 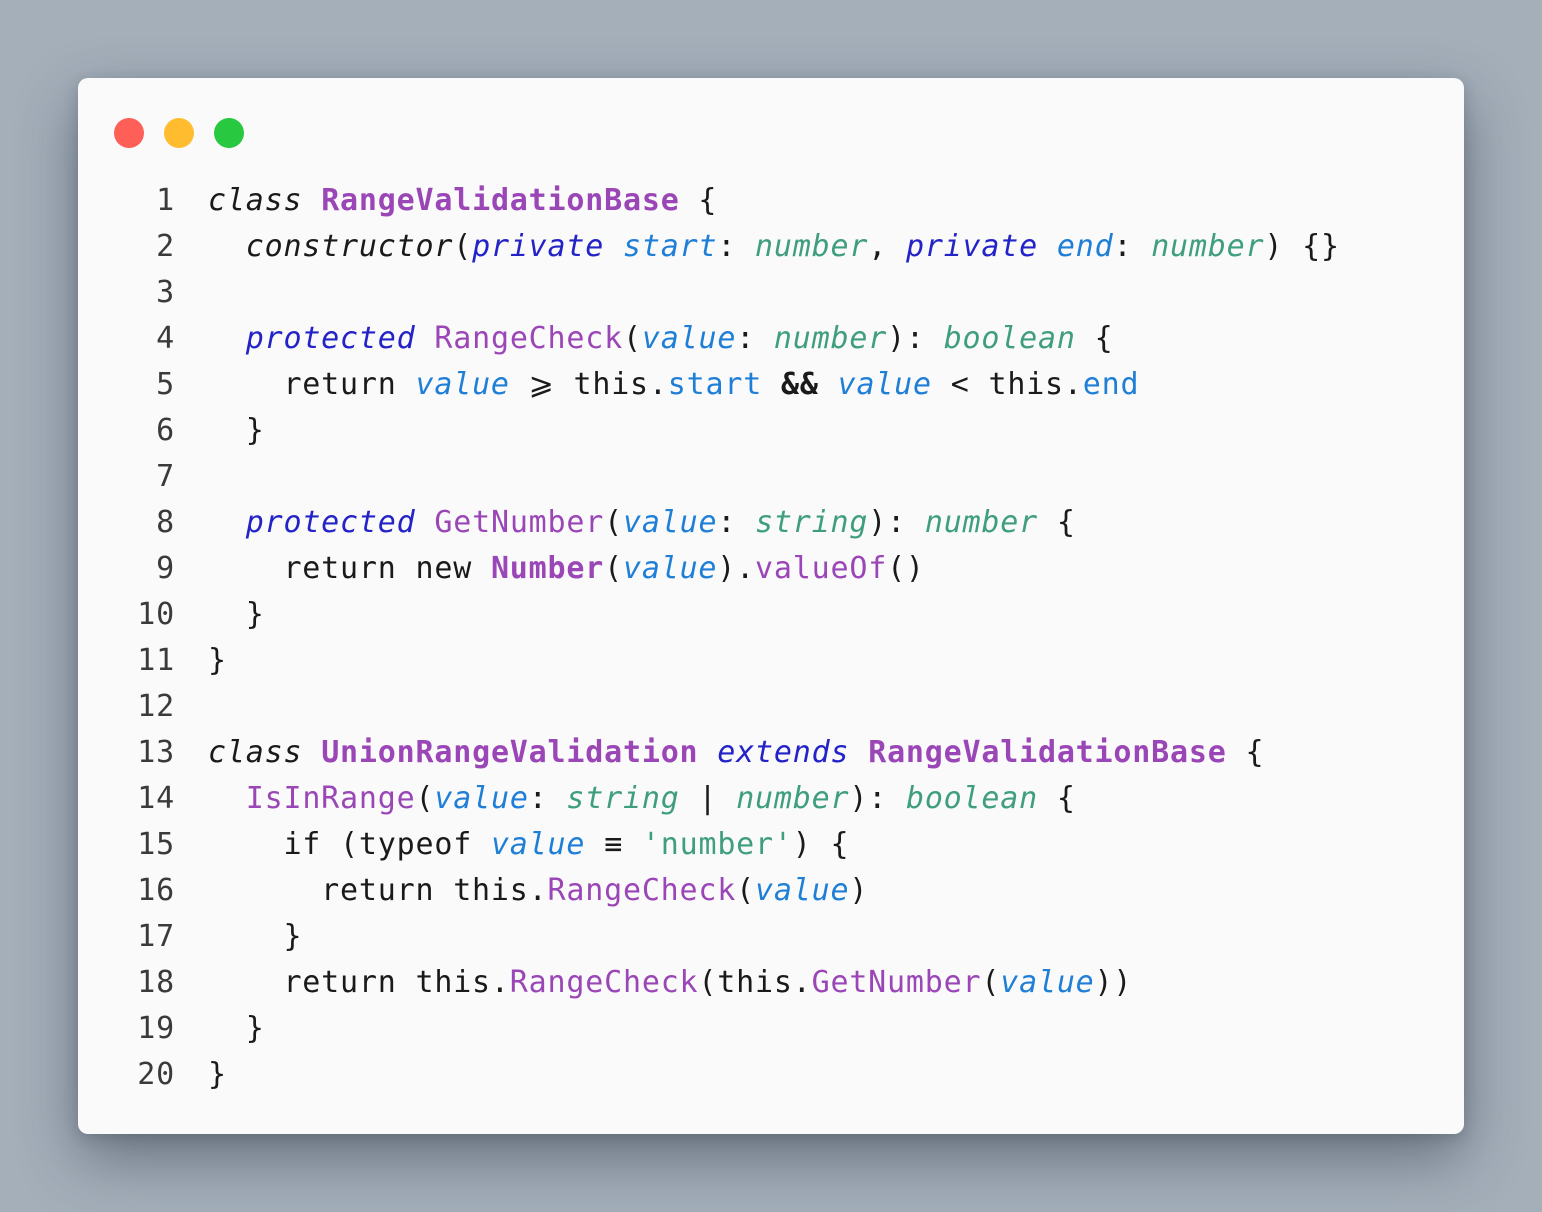 What do you see at coordinates (1047, 752) in the screenshot?
I see `class-name-token: RangeValidationBase` at bounding box center [1047, 752].